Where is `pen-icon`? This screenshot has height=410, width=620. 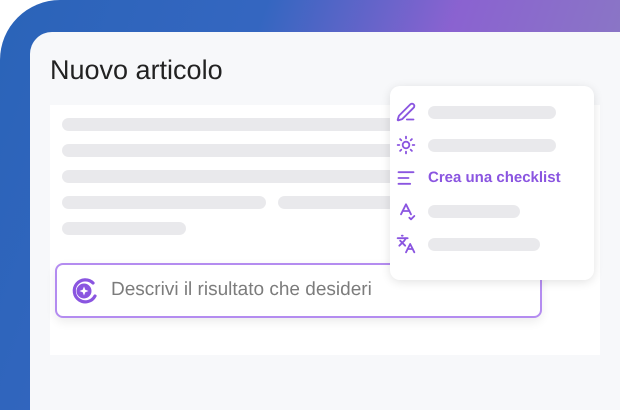 pen-icon is located at coordinates (406, 112).